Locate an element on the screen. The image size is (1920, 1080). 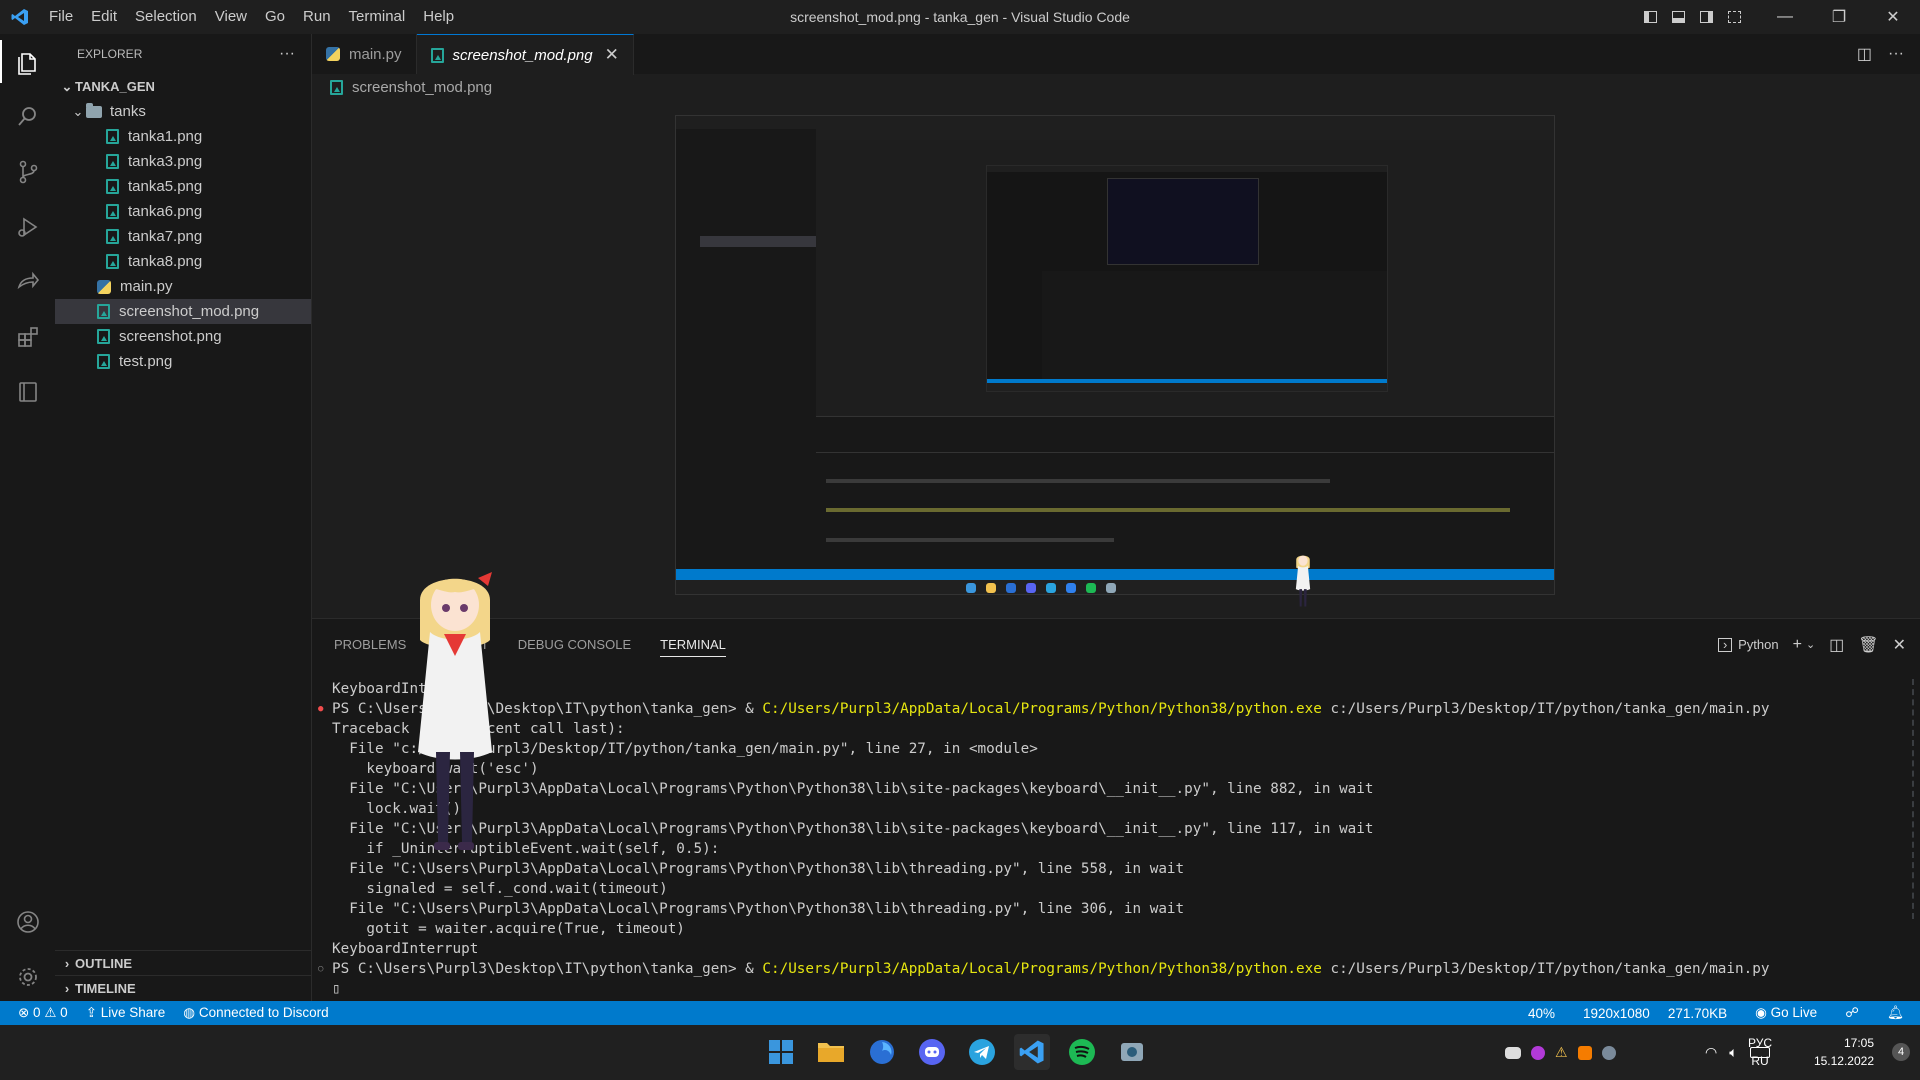
close-window-button: ✕ is located at coordinates (1893, 17).